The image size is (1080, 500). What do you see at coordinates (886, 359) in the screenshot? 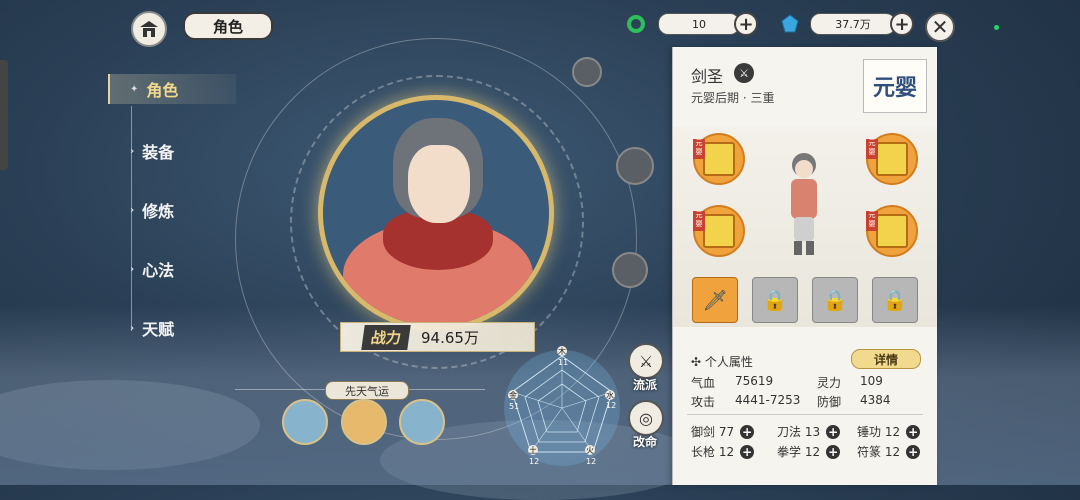
I see `details-button: 详情` at bounding box center [886, 359].